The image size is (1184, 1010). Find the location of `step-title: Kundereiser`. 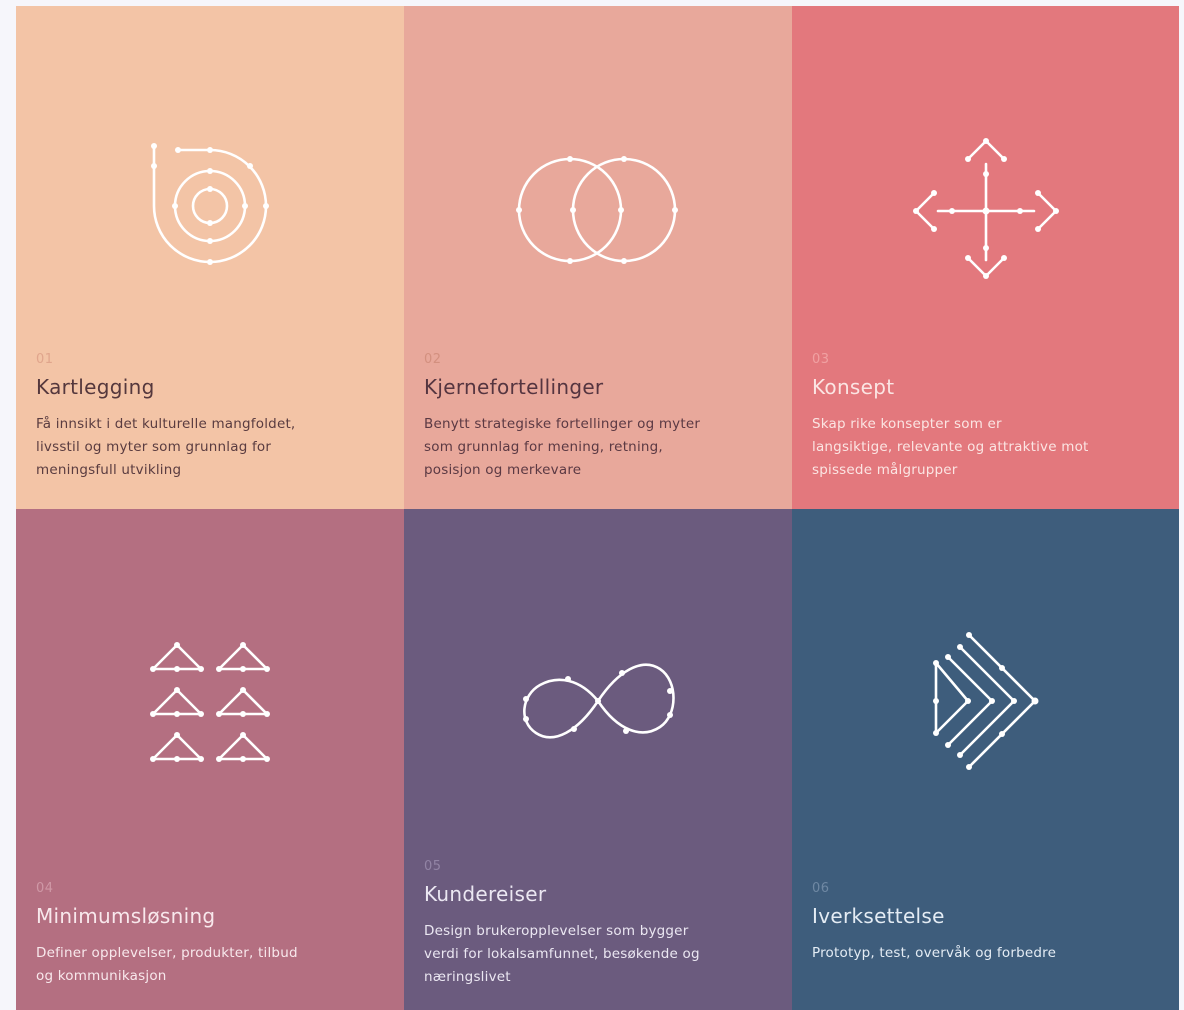

step-title: Kundereiser is located at coordinates (485, 894).